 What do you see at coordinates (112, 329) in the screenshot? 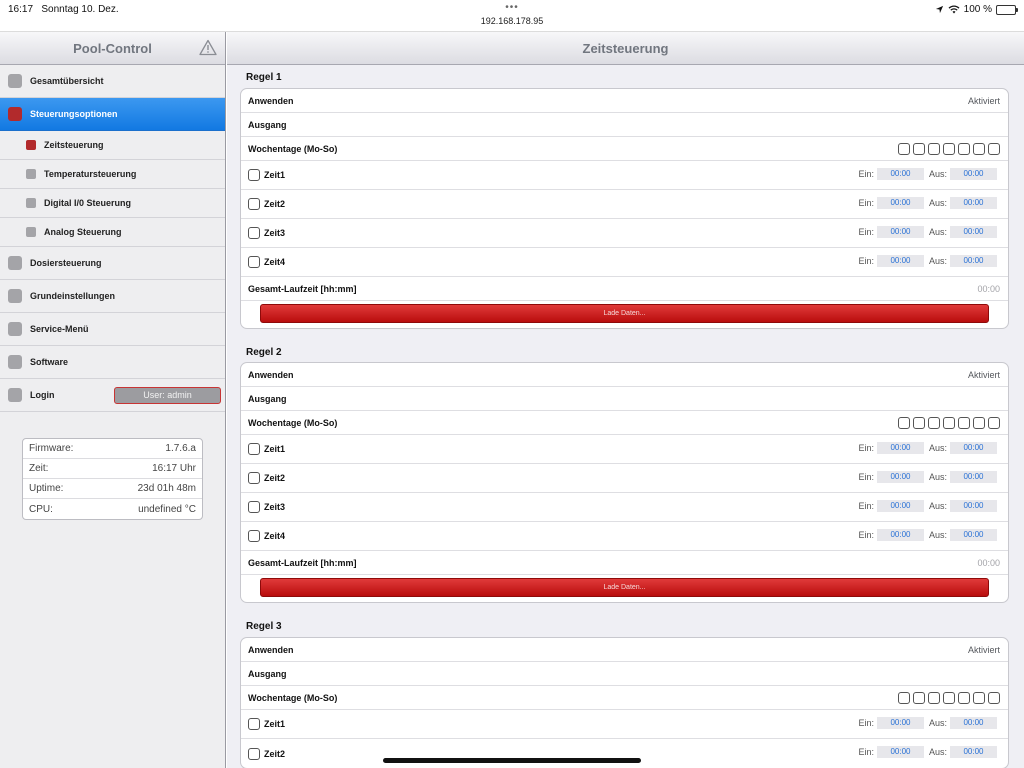
I see `sidebar-item-service-menue: Service-Menü` at bounding box center [112, 329].